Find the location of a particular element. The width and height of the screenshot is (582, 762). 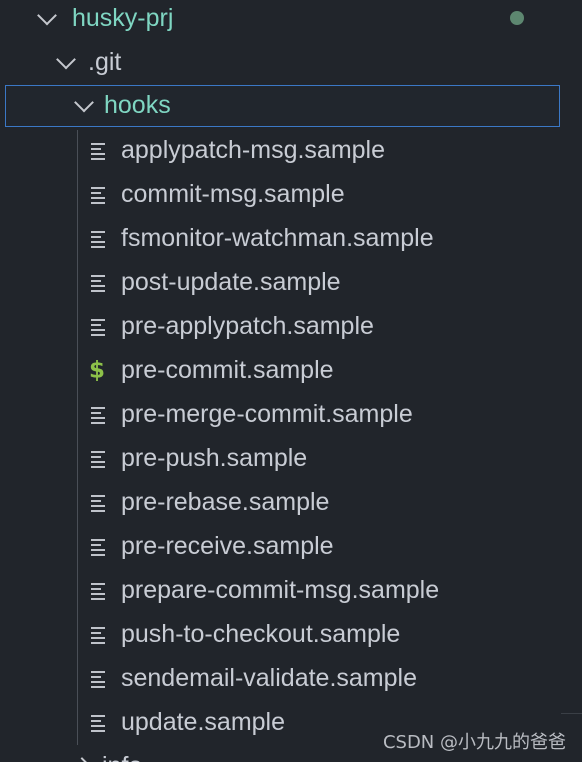

file-label: pre-commit.sample is located at coordinates (227, 369).